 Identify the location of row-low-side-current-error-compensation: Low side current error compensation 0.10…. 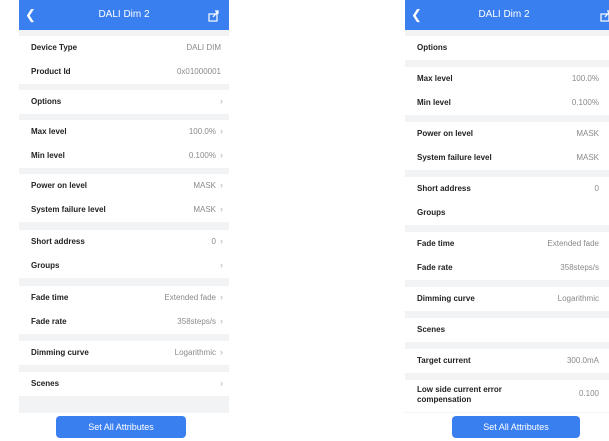
(507, 396).